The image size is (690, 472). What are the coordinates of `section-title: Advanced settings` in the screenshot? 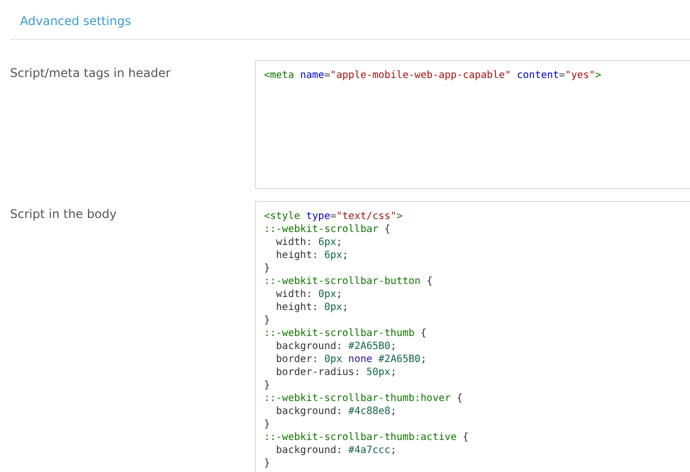 It's located at (75, 21).